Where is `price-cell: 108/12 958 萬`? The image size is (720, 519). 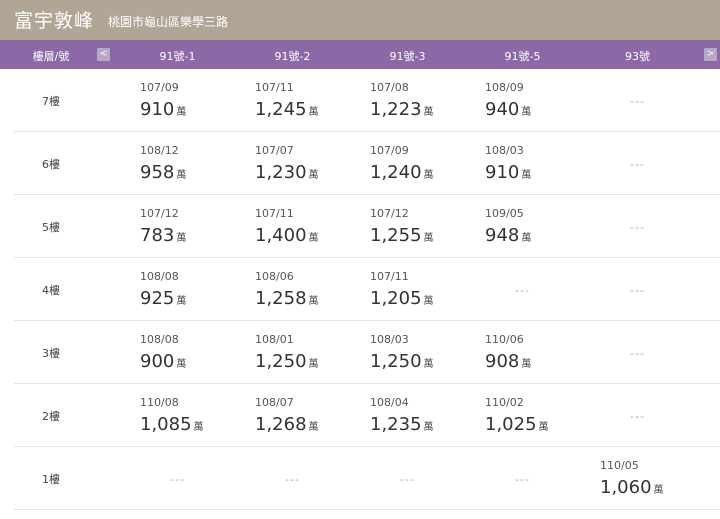 price-cell: 108/12 958 萬 is located at coordinates (197, 163).